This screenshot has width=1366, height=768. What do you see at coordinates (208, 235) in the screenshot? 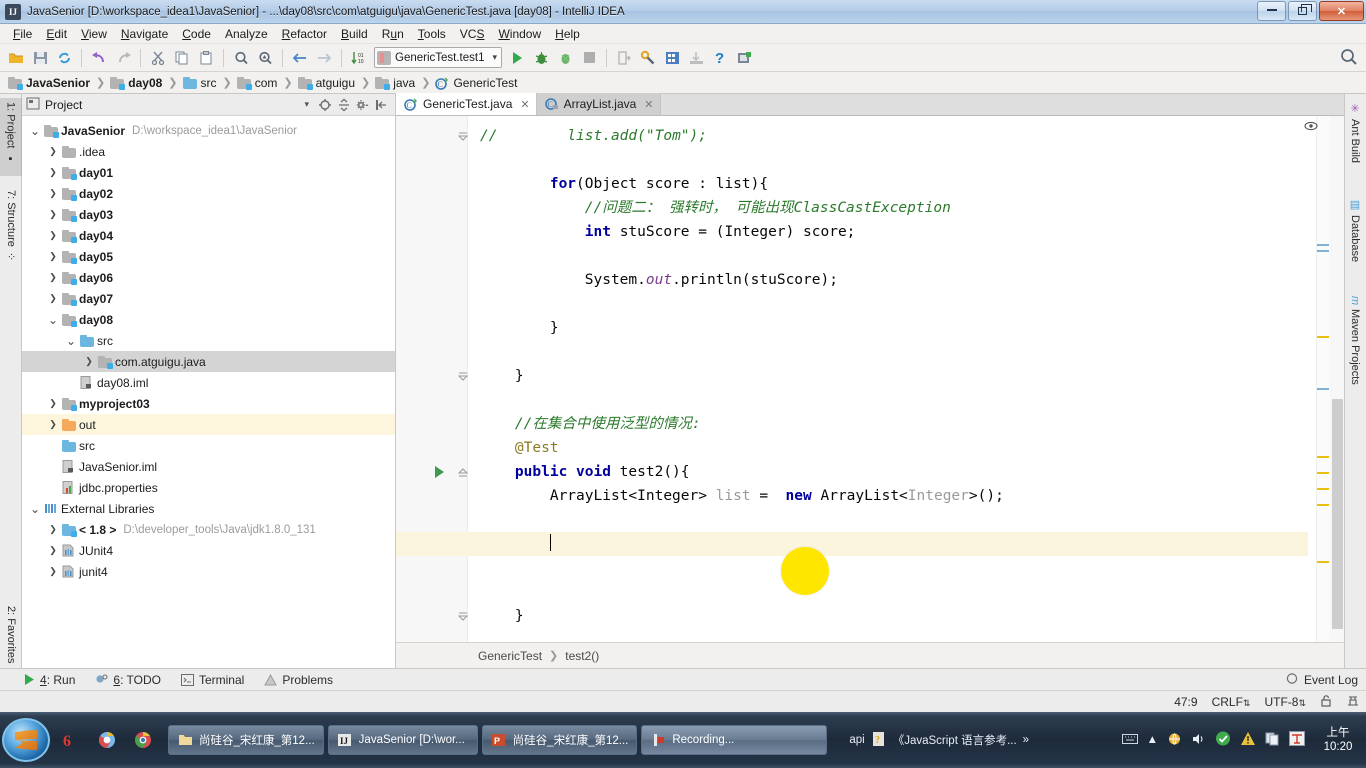
I see `tree-node-day04: ❯ day04` at bounding box center [208, 235].